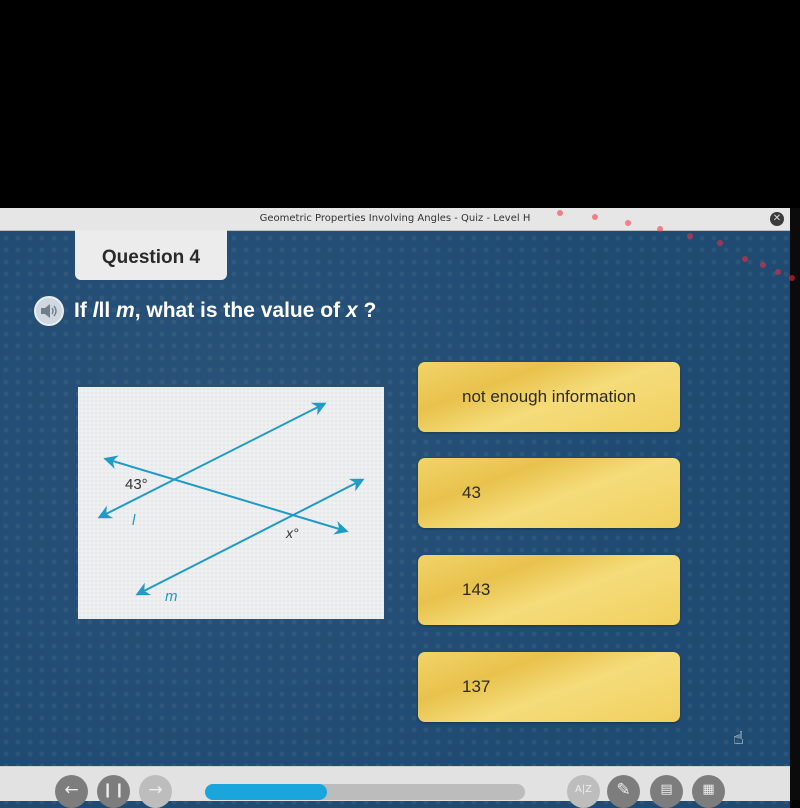  Describe the element at coordinates (136, 484) in the screenshot. I see `angle-43-label: 43°` at that location.